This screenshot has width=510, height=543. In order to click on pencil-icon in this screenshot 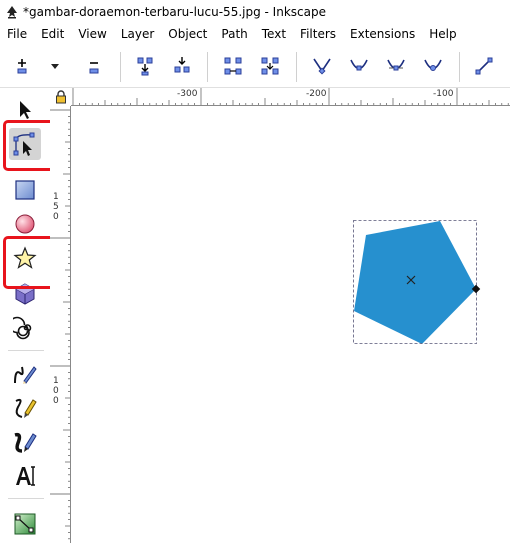, I will do `click(25, 375)`.